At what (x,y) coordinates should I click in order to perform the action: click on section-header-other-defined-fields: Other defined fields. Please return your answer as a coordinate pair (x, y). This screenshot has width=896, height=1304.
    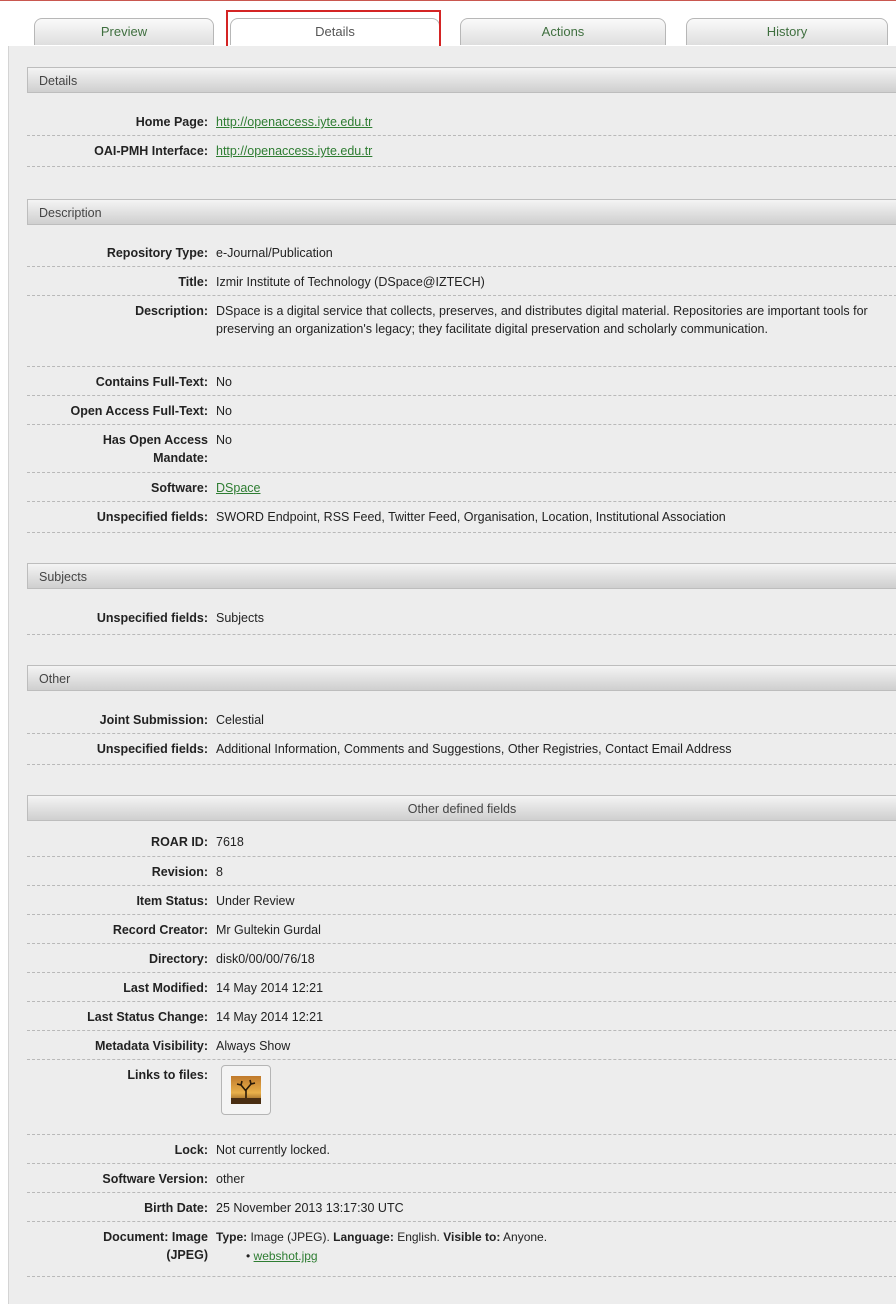
    Looking at the image, I should click on (461, 808).